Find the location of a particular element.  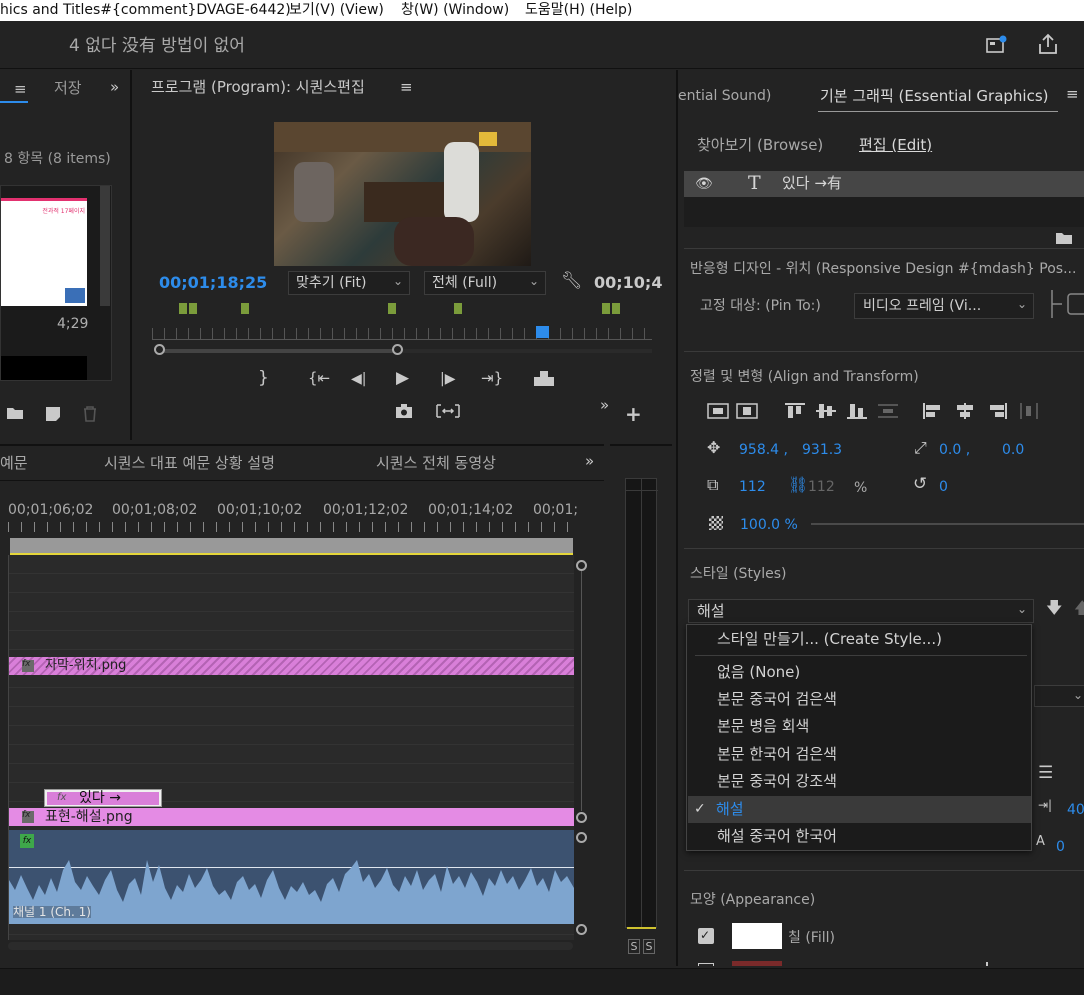

playhead-indicator is located at coordinates (542, 332).